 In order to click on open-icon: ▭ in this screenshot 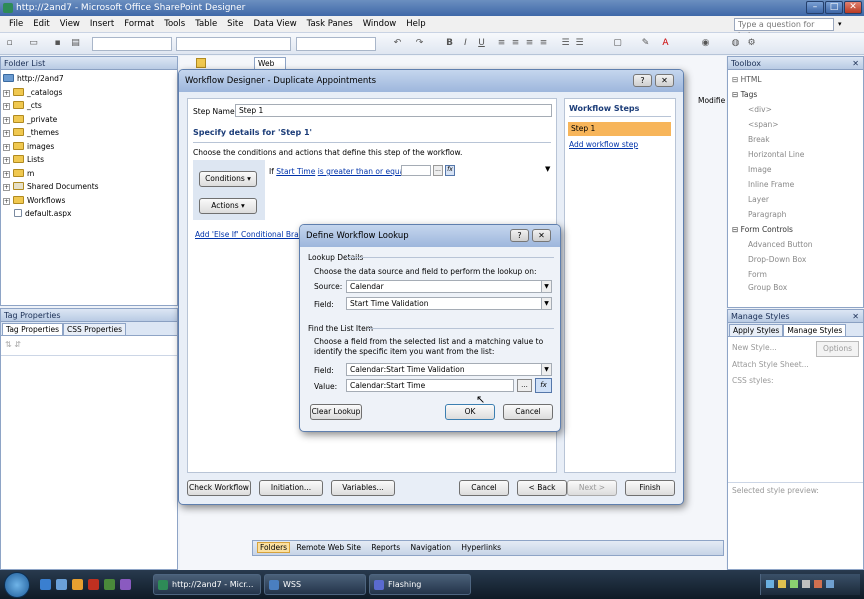, I will do `click(33, 43)`.